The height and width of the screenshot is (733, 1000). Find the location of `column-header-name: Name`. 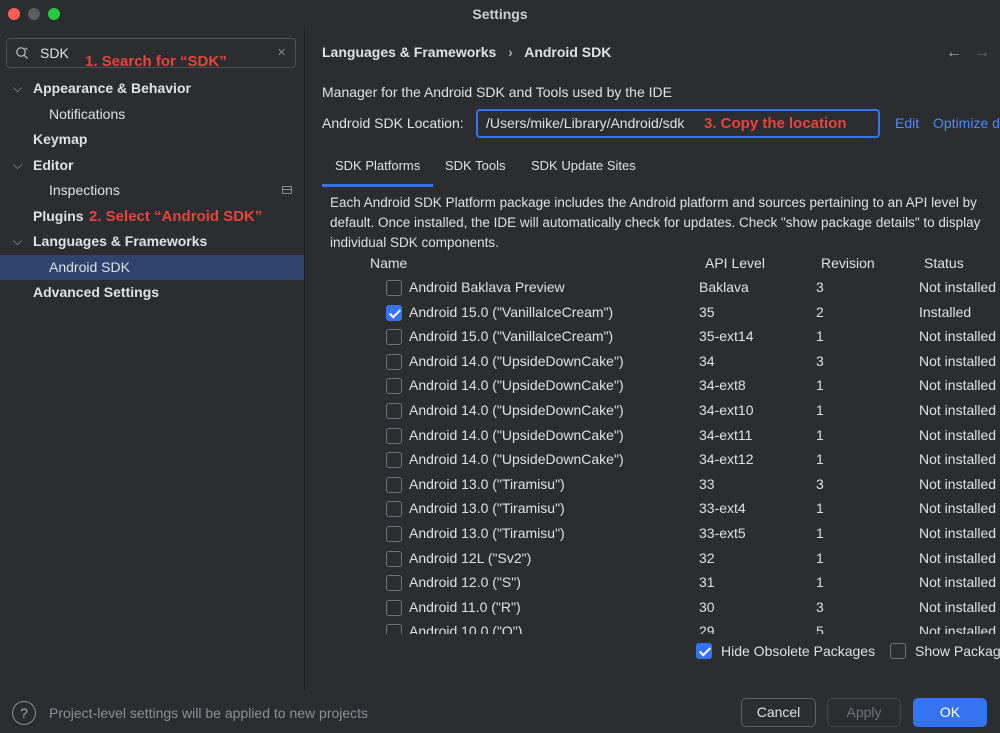

column-header-name: Name is located at coordinates (388, 263).